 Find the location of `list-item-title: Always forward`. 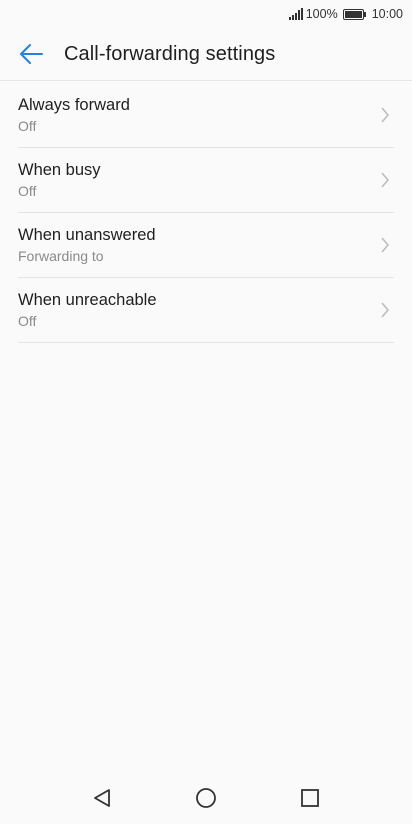

list-item-title: Always forward is located at coordinates (74, 105).